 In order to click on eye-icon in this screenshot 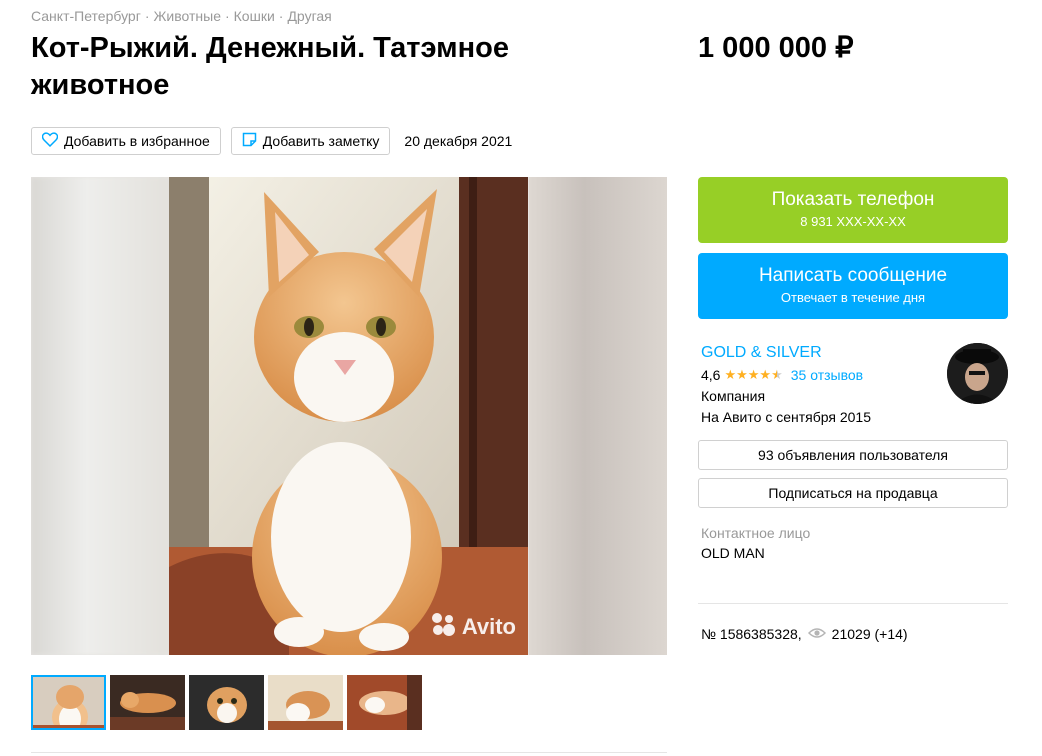, I will do `click(816, 634)`.